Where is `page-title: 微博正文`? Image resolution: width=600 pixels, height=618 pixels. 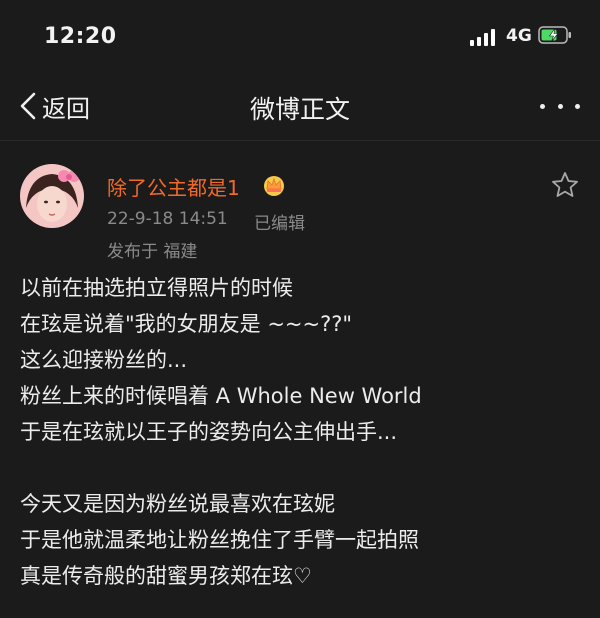
page-title: 微博正文 is located at coordinates (299, 109).